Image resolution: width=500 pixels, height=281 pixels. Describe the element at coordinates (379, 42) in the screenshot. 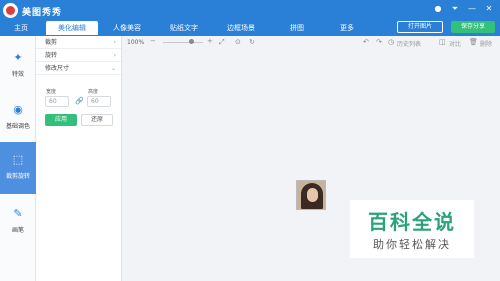

I see `redo-icon: ↷` at that location.